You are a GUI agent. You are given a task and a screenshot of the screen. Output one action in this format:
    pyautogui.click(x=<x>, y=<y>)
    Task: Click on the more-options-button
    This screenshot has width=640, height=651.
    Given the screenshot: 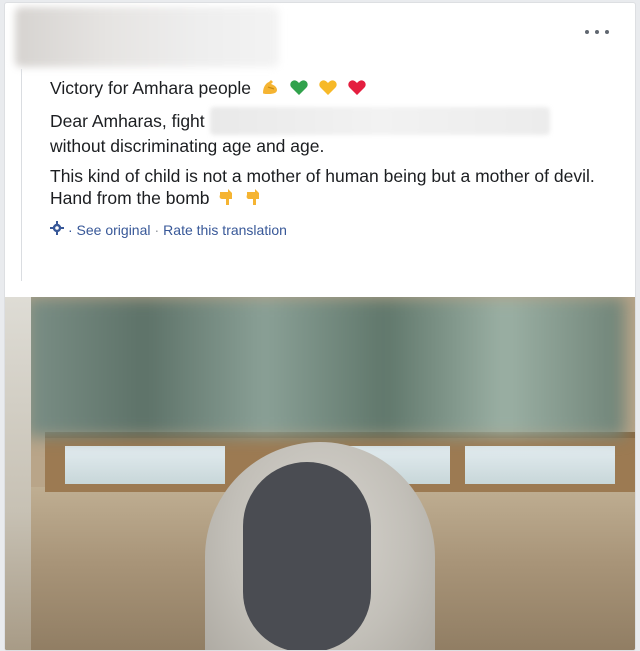 What is the action you would take?
    pyautogui.click(x=597, y=32)
    